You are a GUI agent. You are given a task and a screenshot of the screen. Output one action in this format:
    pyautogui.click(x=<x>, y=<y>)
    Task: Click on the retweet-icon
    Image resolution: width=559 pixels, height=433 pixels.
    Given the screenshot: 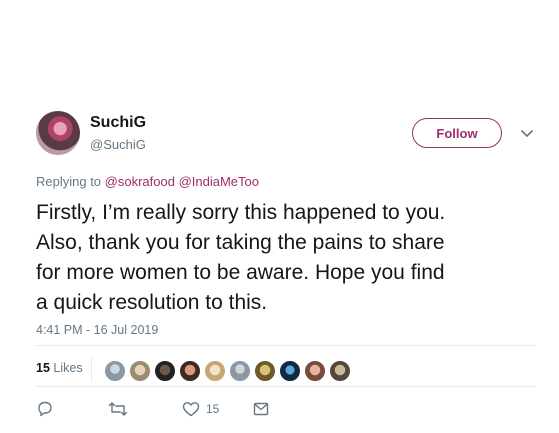 What is the action you would take?
    pyautogui.click(x=118, y=409)
    